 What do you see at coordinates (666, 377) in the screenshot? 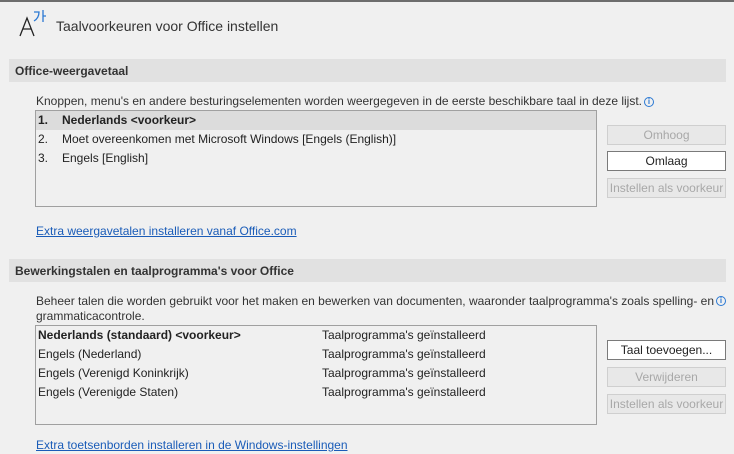
I see `remove-language-button: Verwijderen` at bounding box center [666, 377].